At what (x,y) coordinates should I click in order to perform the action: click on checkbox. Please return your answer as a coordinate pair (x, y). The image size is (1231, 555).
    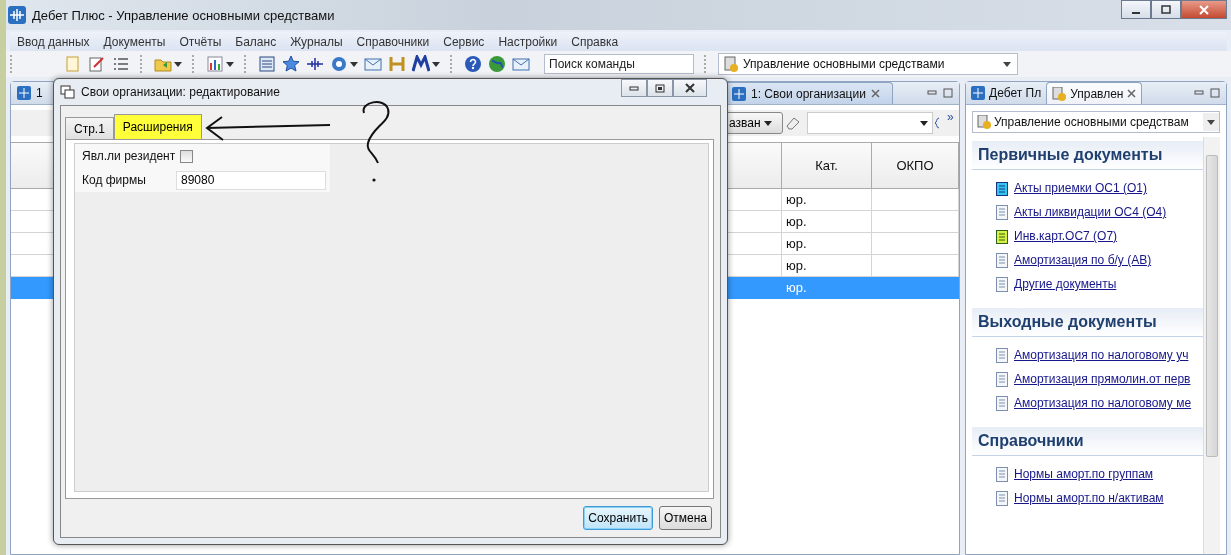
    Looking at the image, I should click on (187, 156).